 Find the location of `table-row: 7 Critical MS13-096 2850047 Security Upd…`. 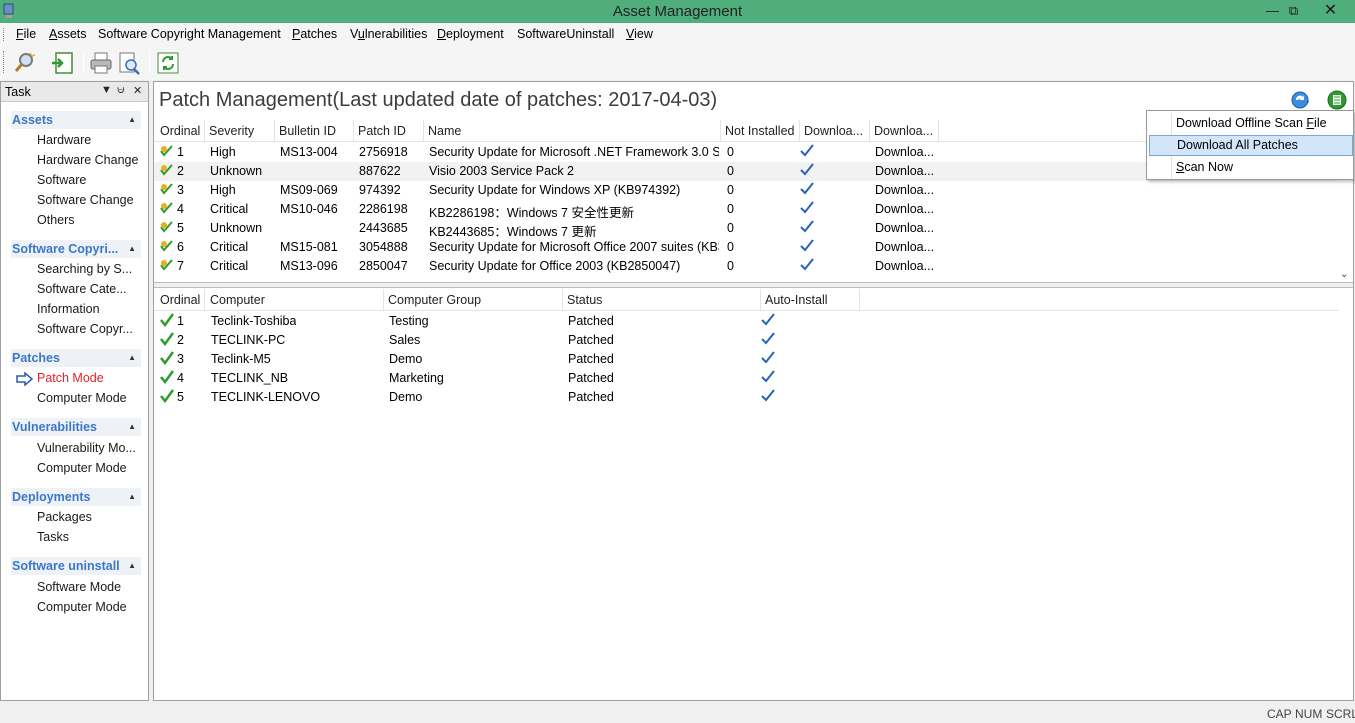

table-row: 7 Critical MS13-096 2850047 Security Upd… is located at coordinates (746, 266).